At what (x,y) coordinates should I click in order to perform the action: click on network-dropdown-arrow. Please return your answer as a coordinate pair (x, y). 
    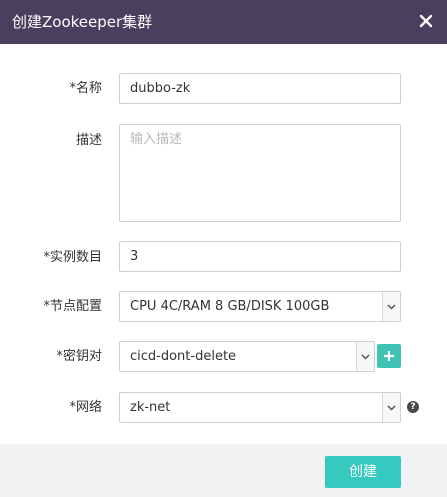
    Looking at the image, I should click on (391, 407).